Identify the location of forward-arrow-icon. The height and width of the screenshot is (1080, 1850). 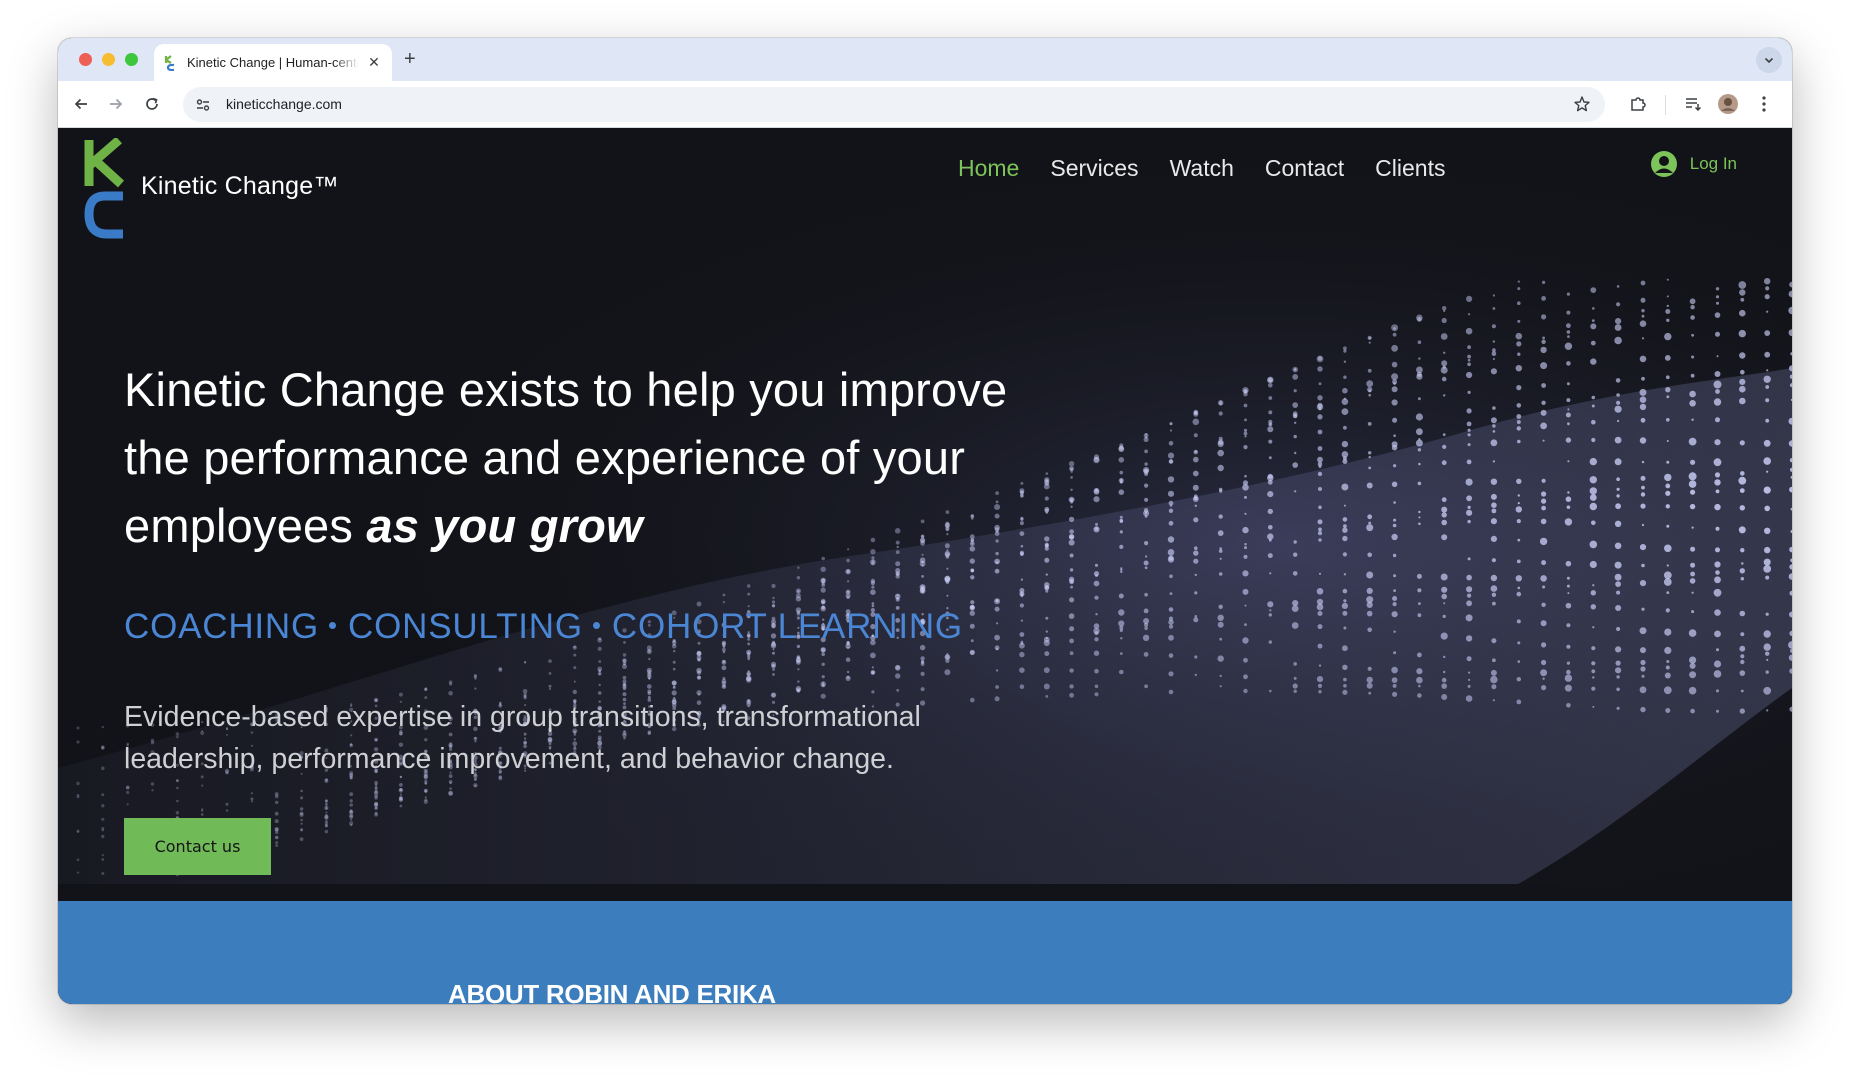
(116, 104).